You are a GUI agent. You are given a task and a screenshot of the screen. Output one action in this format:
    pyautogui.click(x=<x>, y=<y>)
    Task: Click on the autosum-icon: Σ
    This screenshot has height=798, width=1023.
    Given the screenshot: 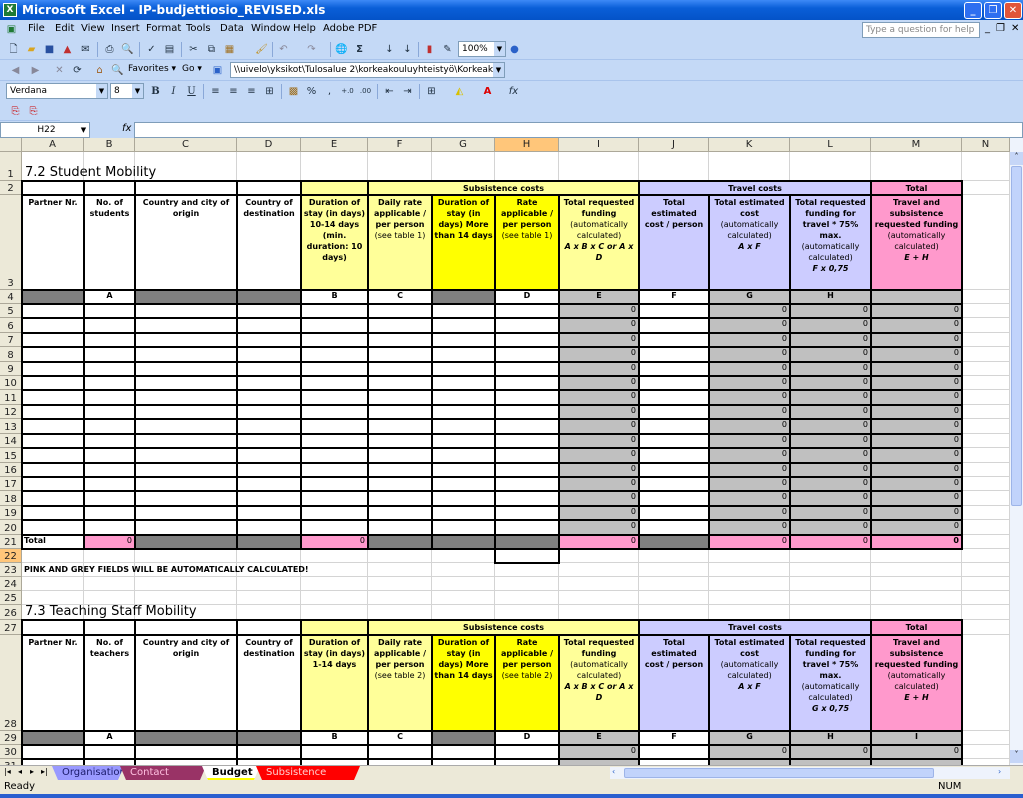 What is the action you would take?
    pyautogui.click(x=359, y=49)
    